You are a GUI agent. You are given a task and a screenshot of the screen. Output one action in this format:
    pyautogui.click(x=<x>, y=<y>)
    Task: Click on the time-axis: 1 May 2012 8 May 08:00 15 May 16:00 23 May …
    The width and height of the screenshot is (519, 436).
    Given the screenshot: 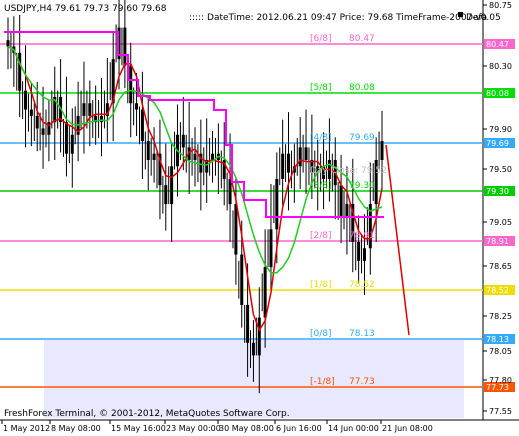 What is the action you would take?
    pyautogui.click(x=217, y=426)
    